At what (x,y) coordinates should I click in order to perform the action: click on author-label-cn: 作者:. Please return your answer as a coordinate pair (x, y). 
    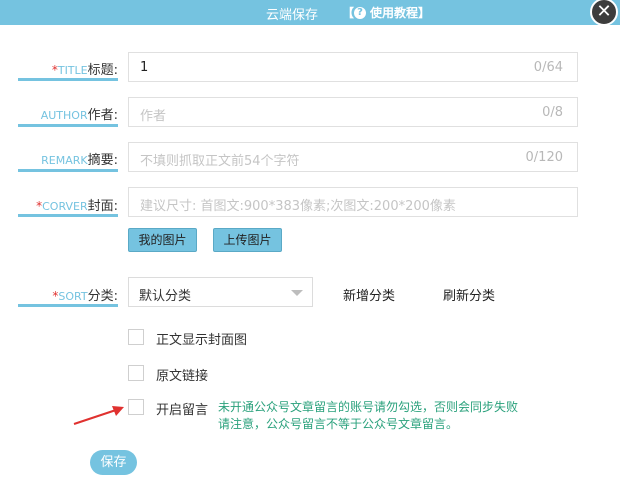
    Looking at the image, I should click on (102, 115).